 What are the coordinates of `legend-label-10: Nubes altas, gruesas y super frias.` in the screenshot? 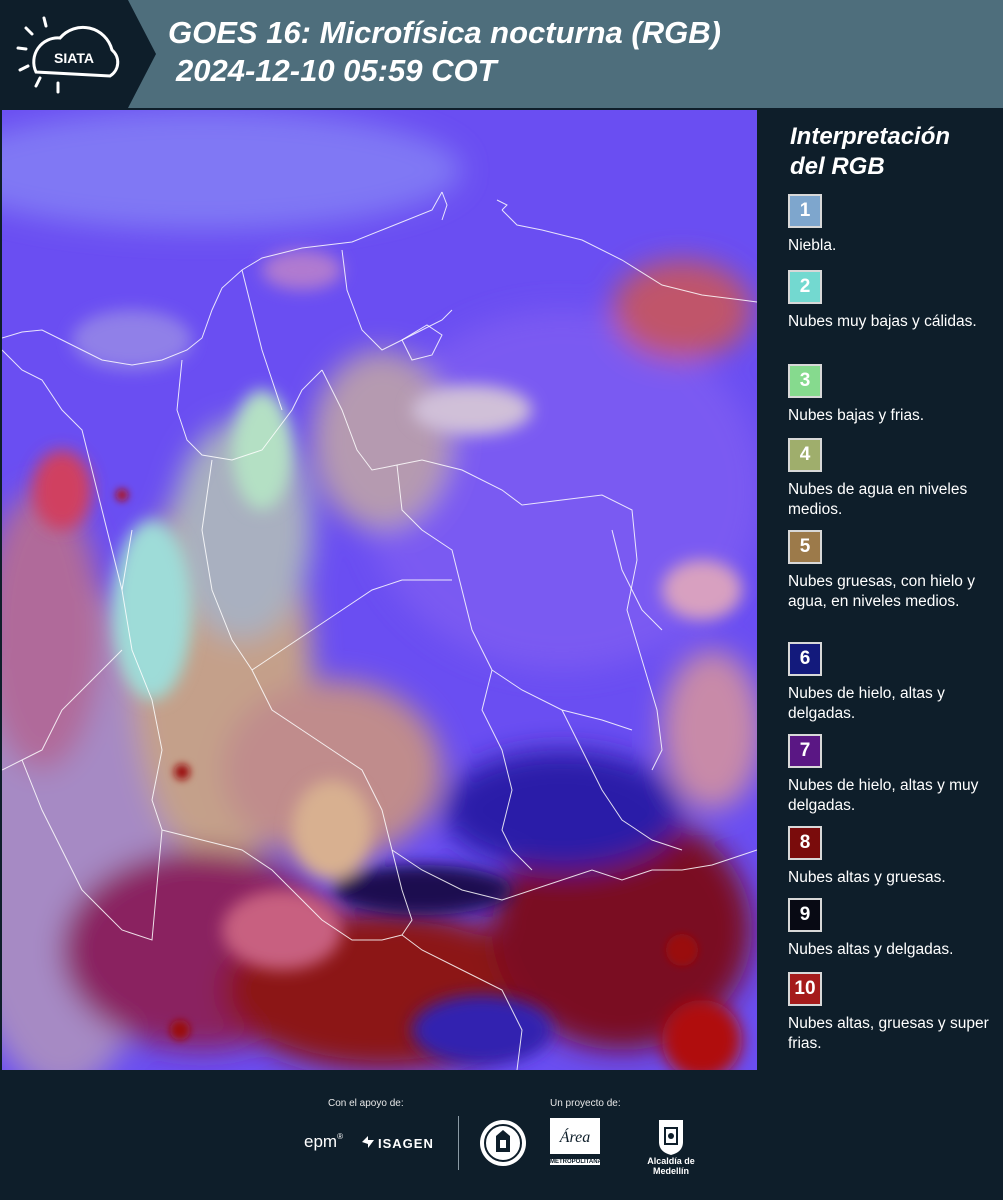 It's located at (888, 1033).